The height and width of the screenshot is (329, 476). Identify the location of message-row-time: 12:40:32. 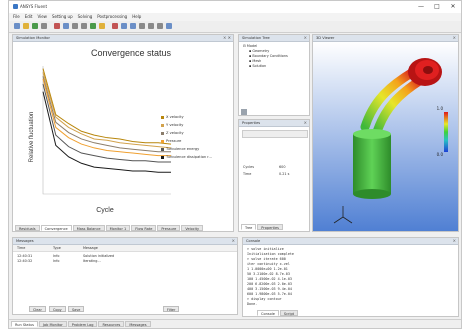
(25, 261).